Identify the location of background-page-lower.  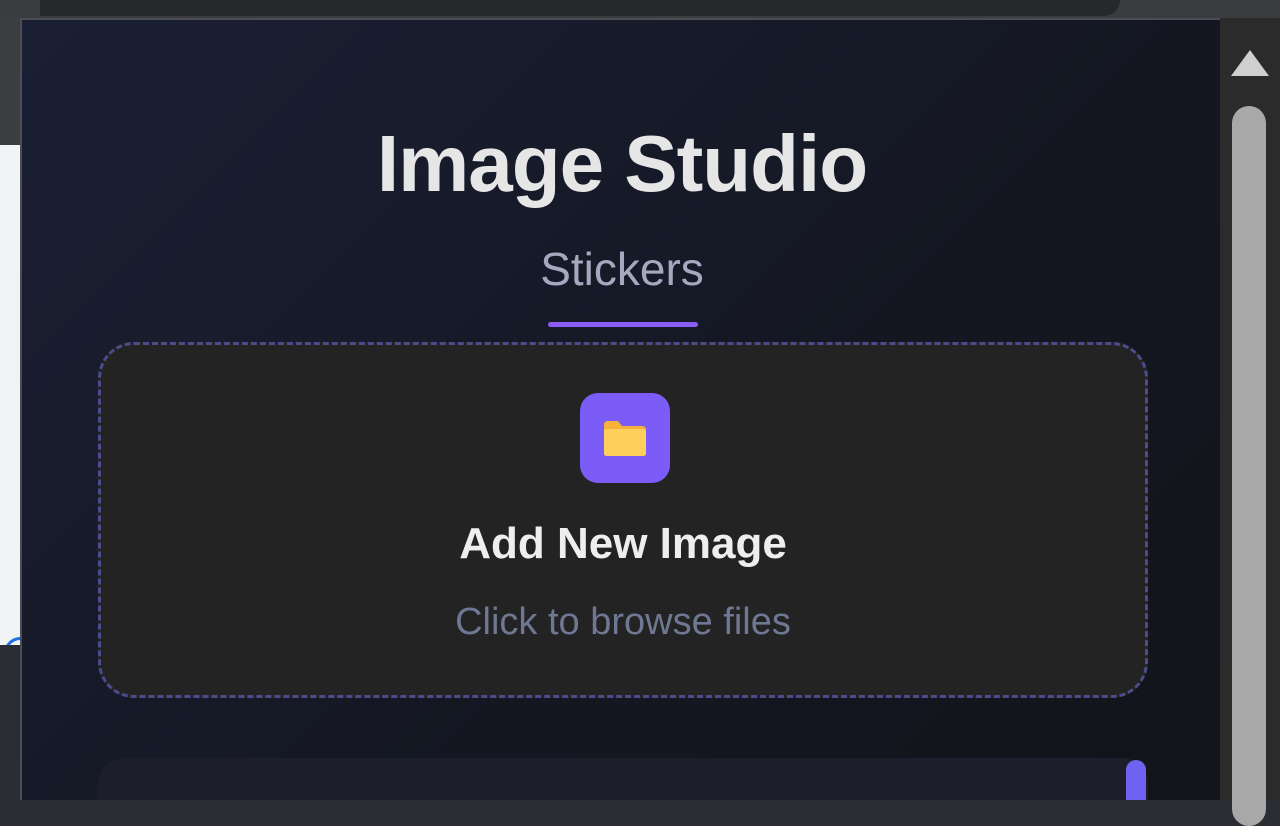
(11, 722).